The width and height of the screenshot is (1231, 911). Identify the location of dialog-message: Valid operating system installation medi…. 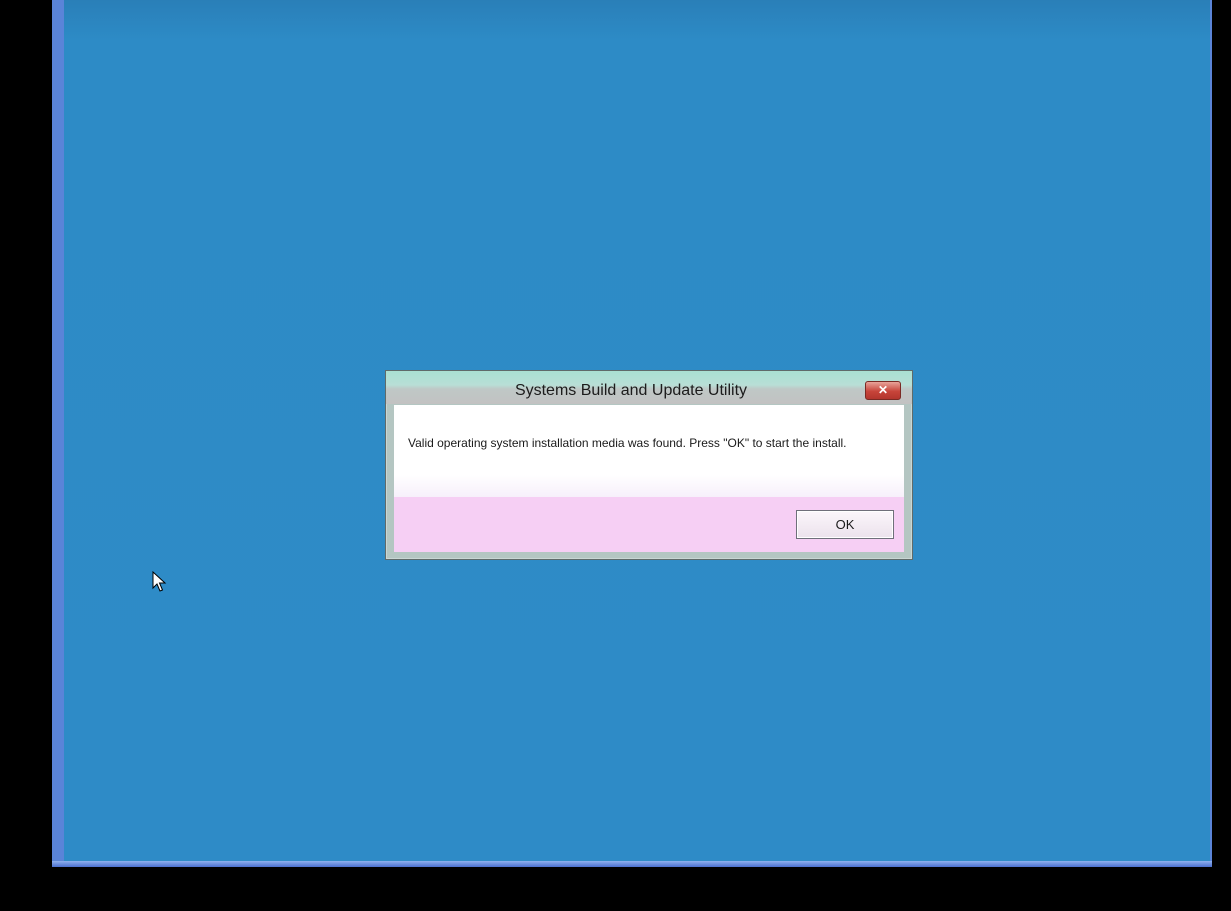
(627, 443).